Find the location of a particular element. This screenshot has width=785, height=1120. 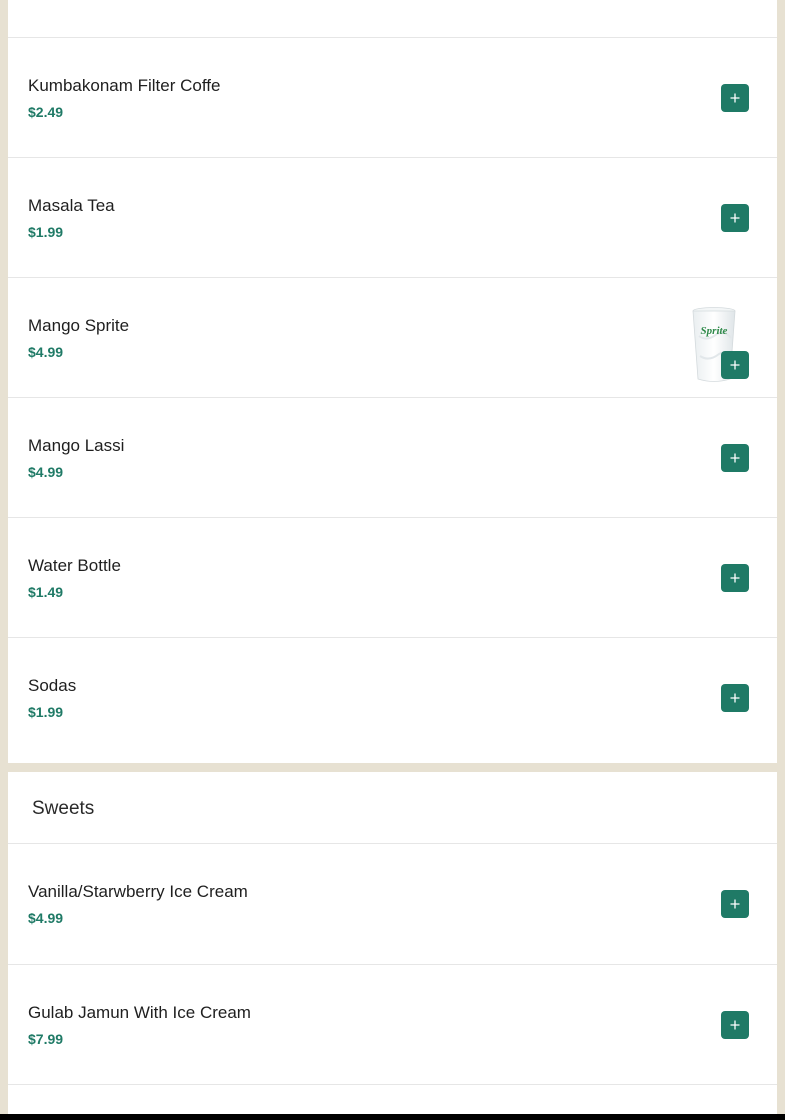

menu-item: Water Bottle $1.49 is located at coordinates (392, 577).